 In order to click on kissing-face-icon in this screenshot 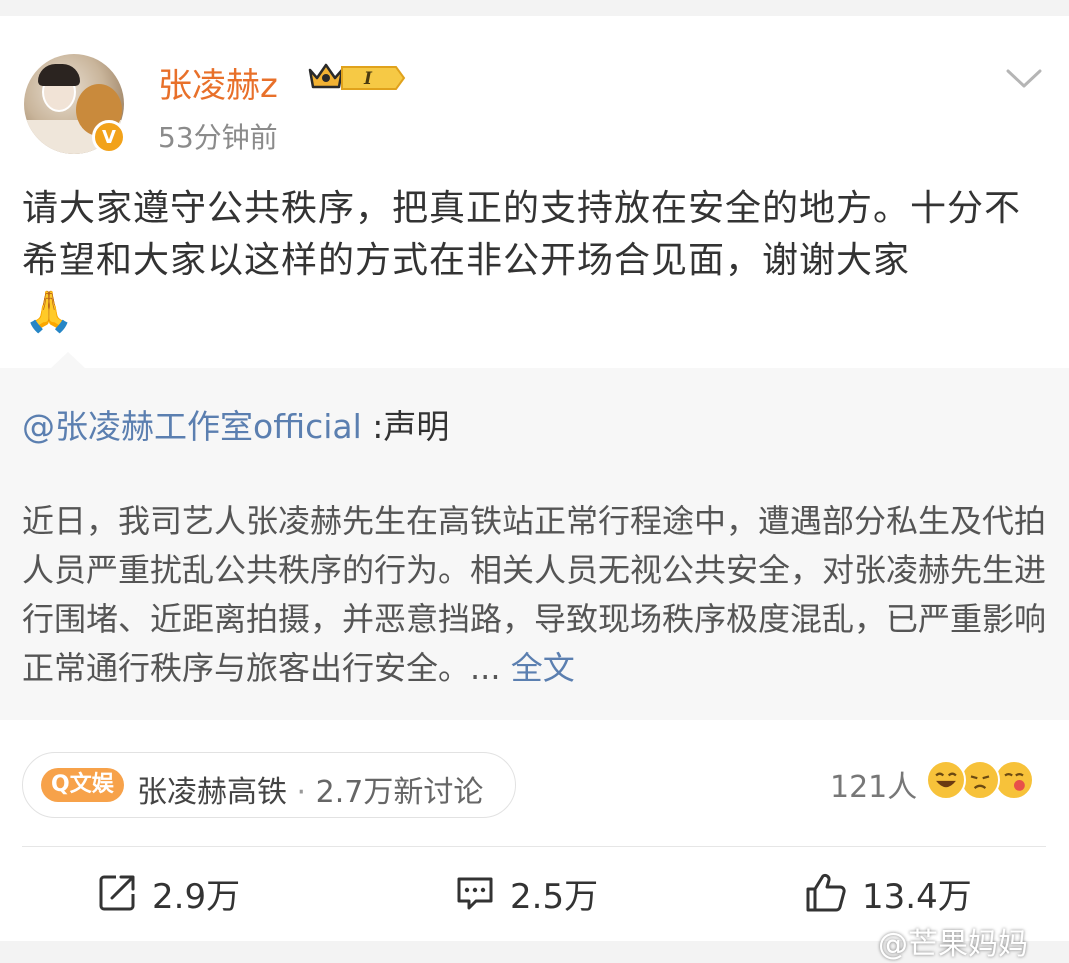, I will do `click(1014, 780)`.